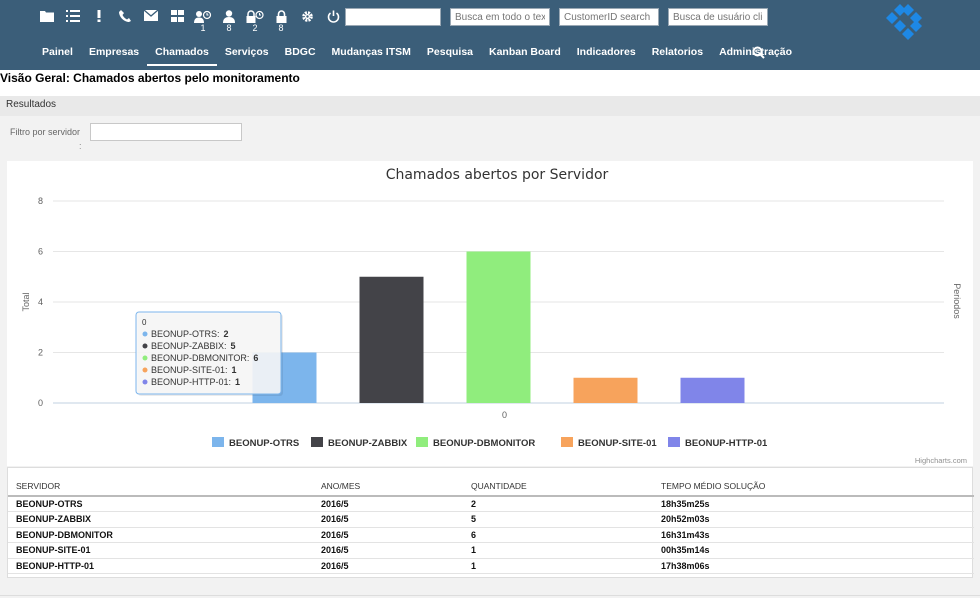  I want to click on user-icon: 8, so click(229, 20).